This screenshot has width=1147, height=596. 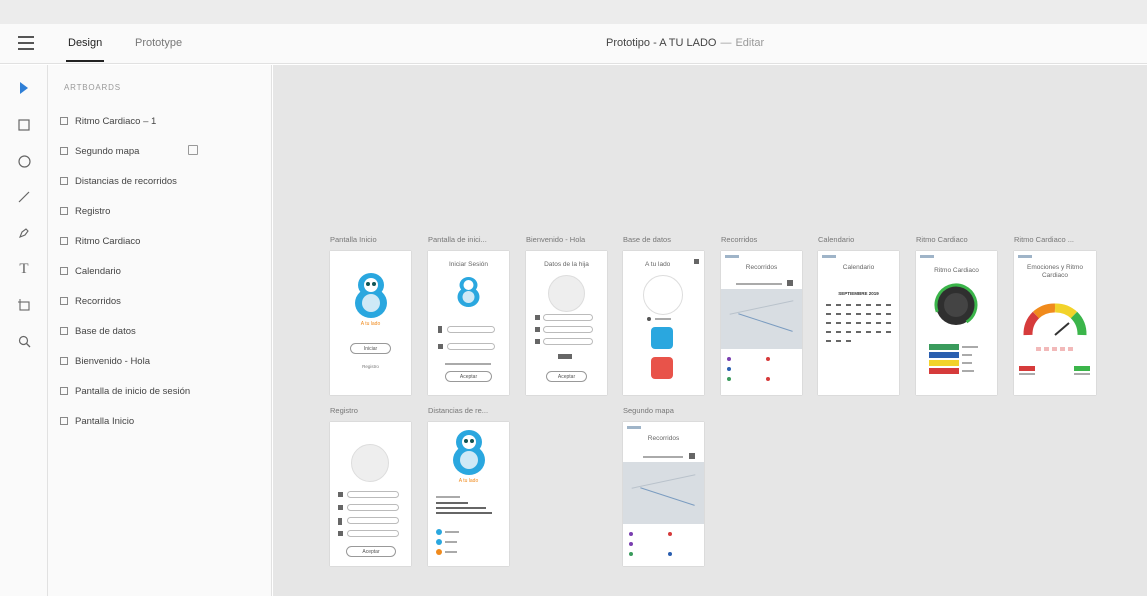 I want to click on iniciar-button: Iniciar, so click(x=370, y=348).